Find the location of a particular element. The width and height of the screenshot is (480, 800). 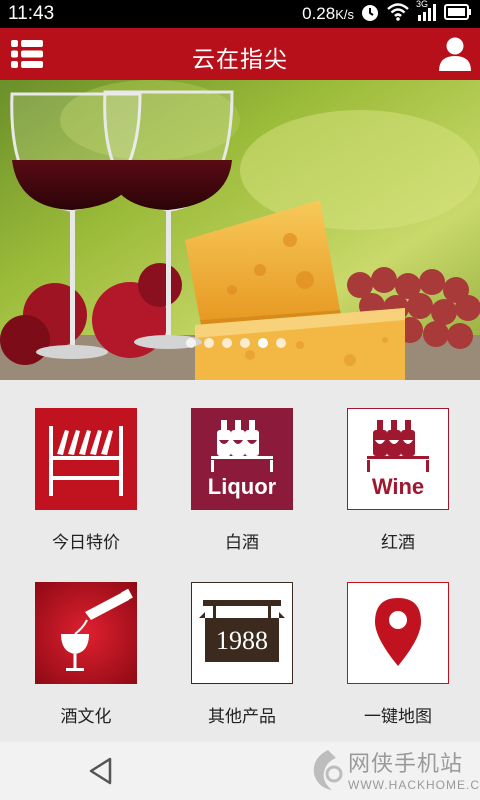

grid-item-liquor: Liquor 白酒 is located at coordinates (242, 488).